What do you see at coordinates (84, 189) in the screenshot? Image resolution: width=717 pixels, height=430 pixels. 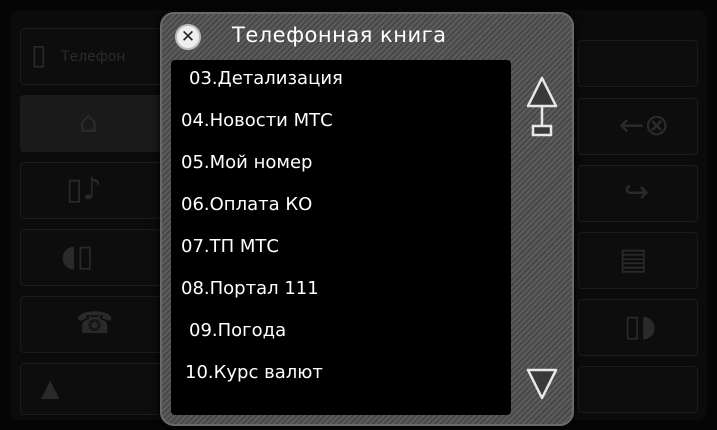 I see `phone-music-icon: ▯♪` at bounding box center [84, 189].